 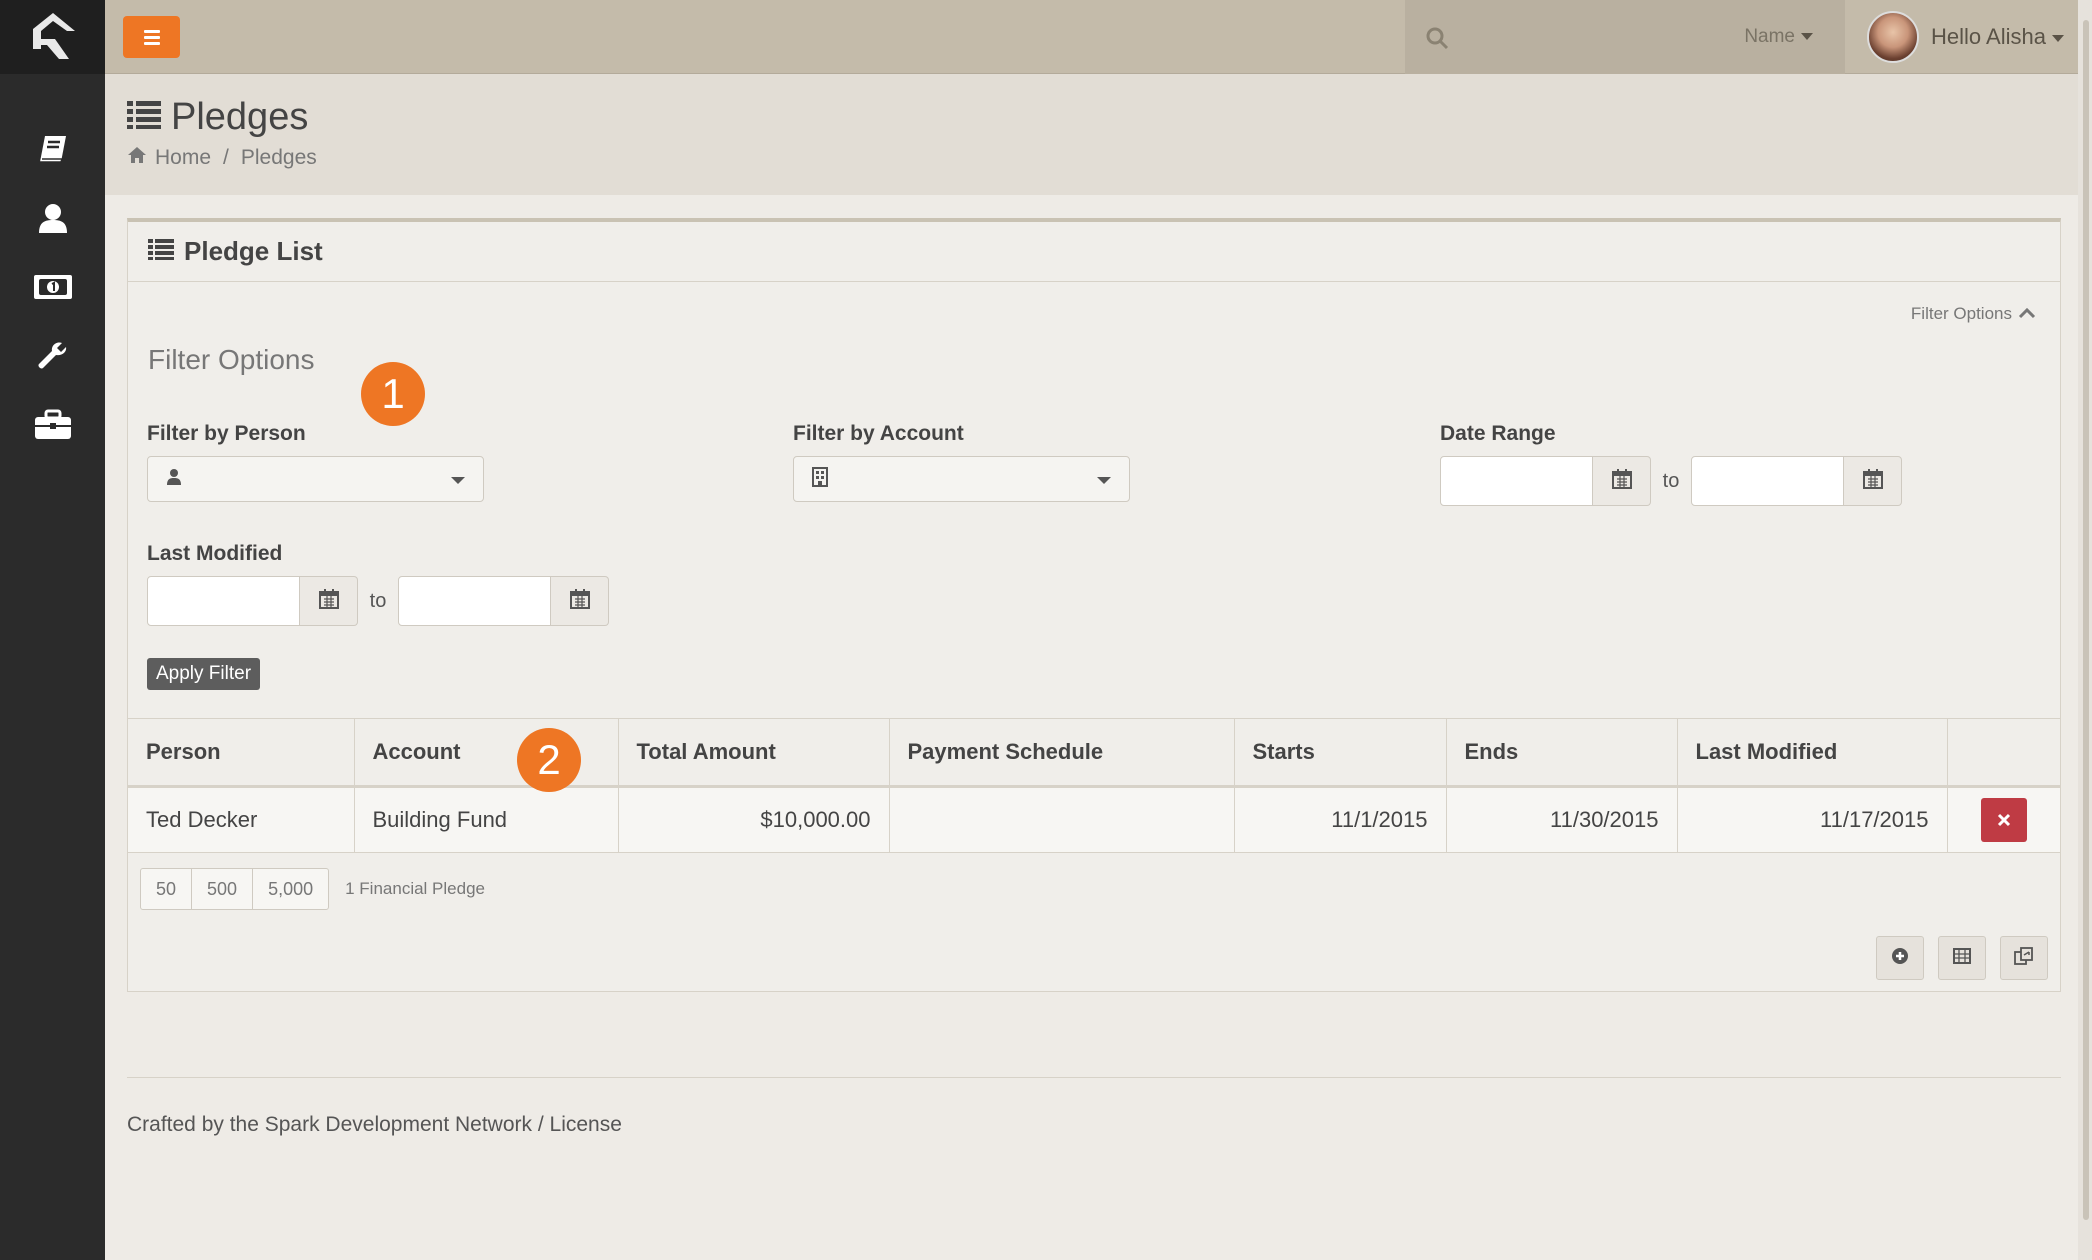 What do you see at coordinates (393, 394) in the screenshot?
I see `callout-badge-1: 1` at bounding box center [393, 394].